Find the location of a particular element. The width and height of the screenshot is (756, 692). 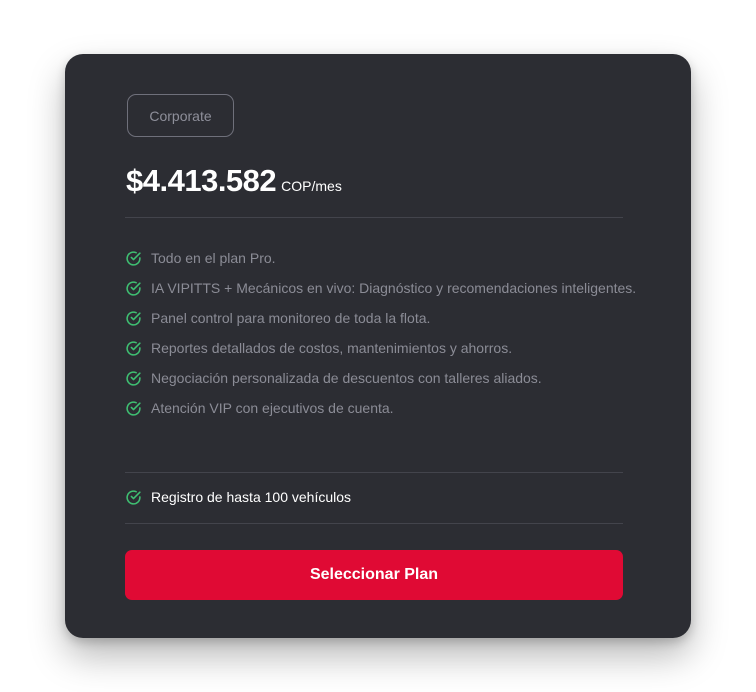

feature-item: Todo en el plan Pro. is located at coordinates (380, 258).